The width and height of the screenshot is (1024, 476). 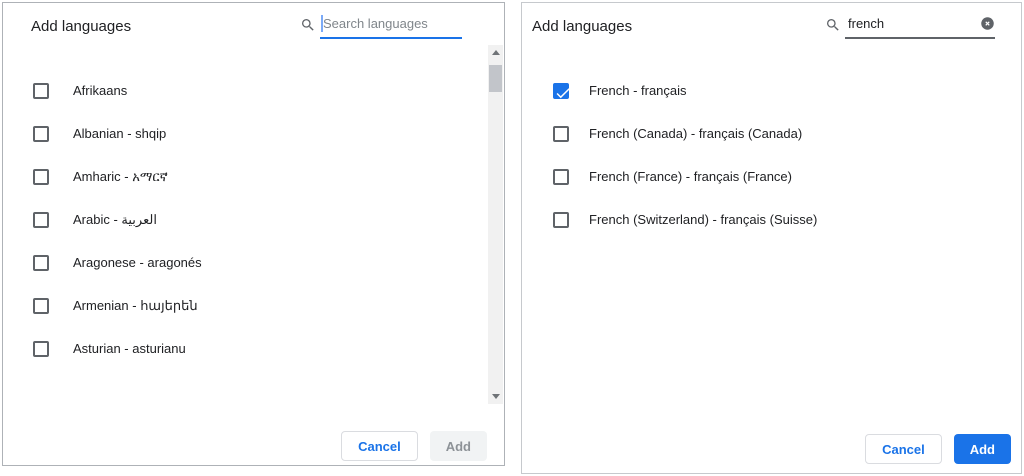 What do you see at coordinates (690, 176) in the screenshot?
I see `language-label: French (France) - français (France)` at bounding box center [690, 176].